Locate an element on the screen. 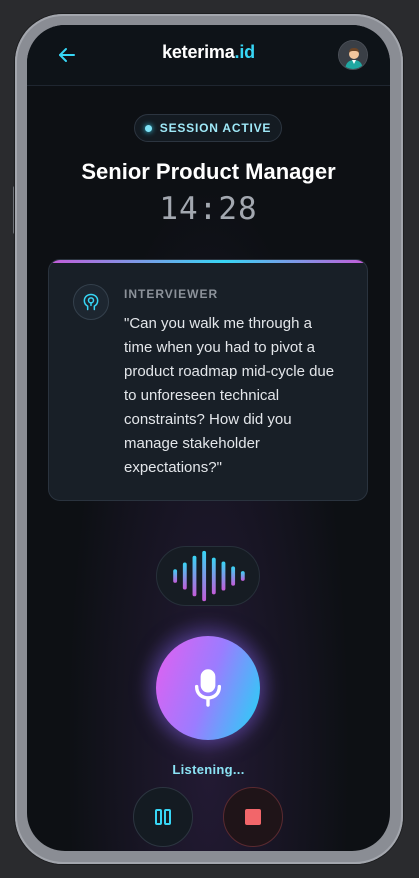 Image resolution: width=419 pixels, height=878 pixels. microphone-button is located at coordinates (208, 688).